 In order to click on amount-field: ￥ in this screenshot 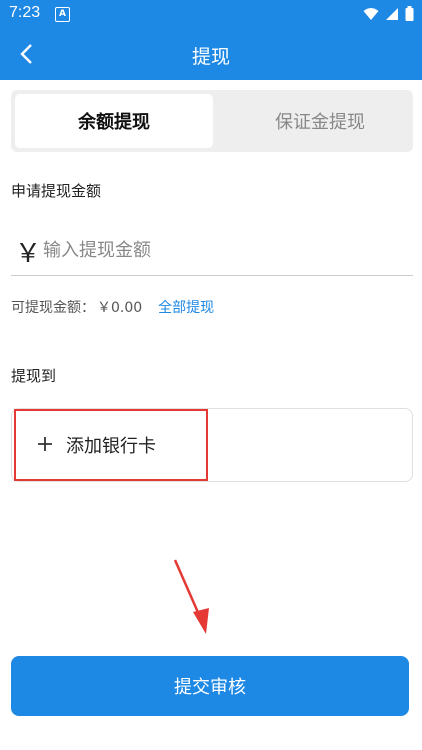, I will do `click(212, 250)`.